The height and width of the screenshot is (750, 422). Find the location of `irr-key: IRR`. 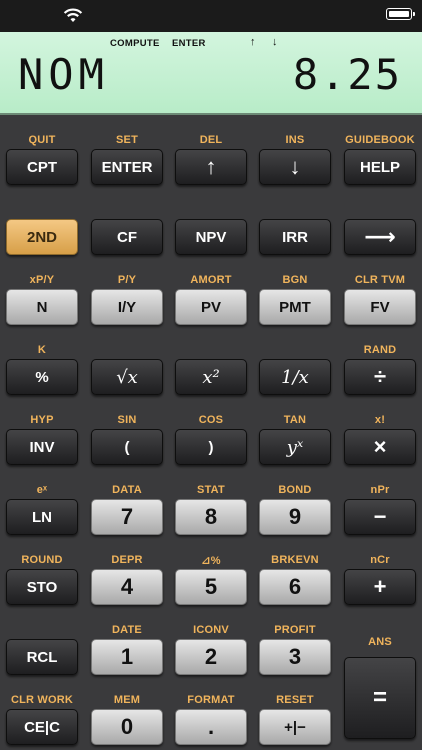

irr-key: IRR is located at coordinates (295, 237).